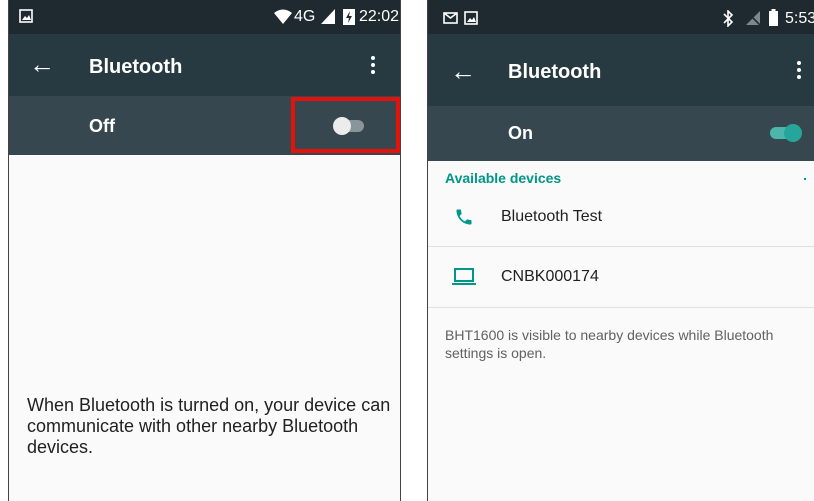 The image size is (814, 501). I want to click on laptop-icon, so click(464, 276).